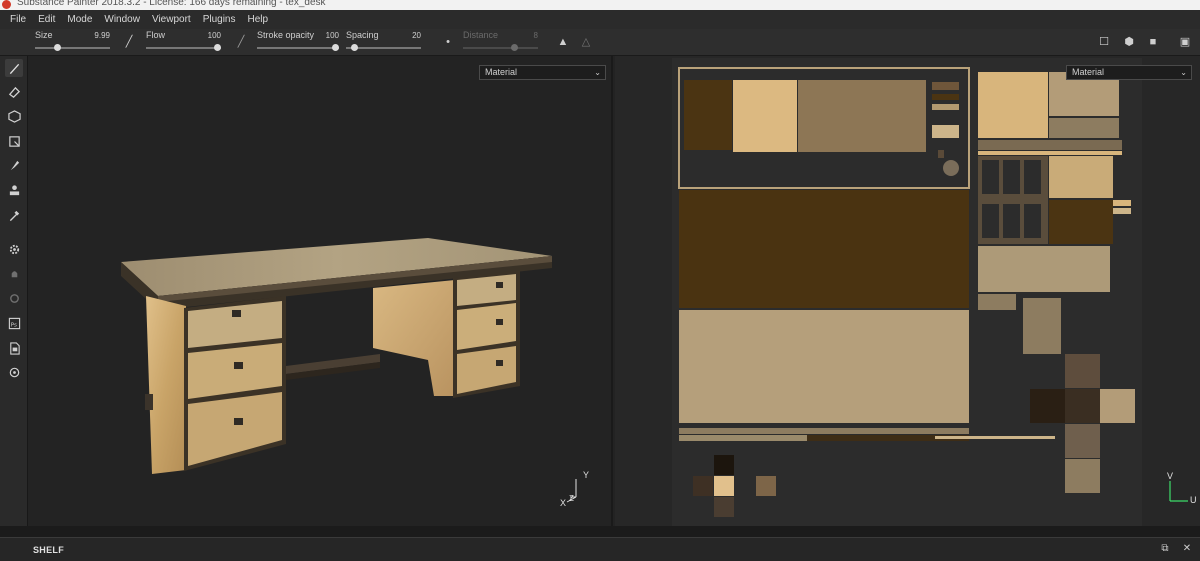 This screenshot has height=561, width=1200. Describe the element at coordinates (58, 47) in the screenshot. I see `size-thumb` at that location.